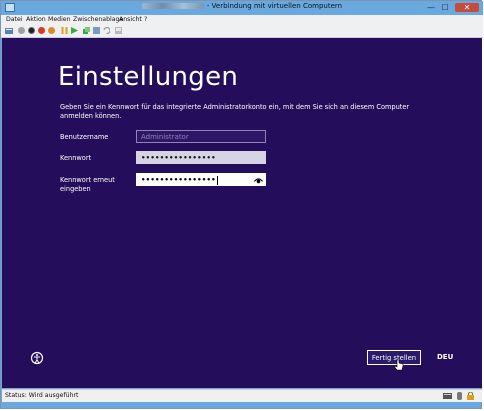 The width and height of the screenshot is (484, 411). Describe the element at coordinates (467, 7) in the screenshot. I see `close-button: ✕` at that location.